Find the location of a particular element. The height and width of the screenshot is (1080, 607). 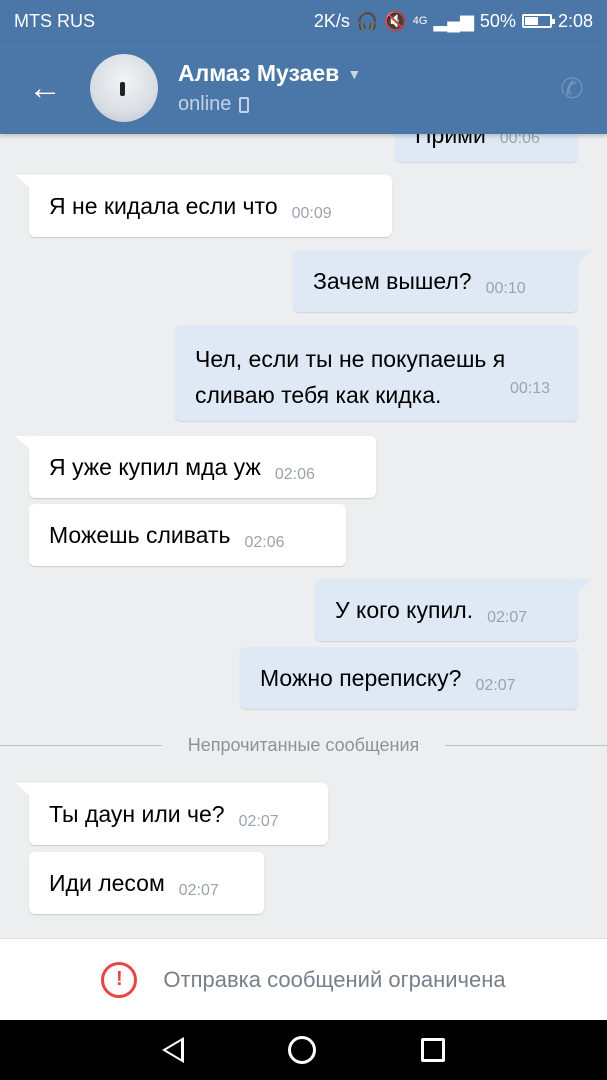

status-icons: 2K/s 🎧 🔇 4G ▂▄▆ 50% 2:08 is located at coordinates (453, 21).